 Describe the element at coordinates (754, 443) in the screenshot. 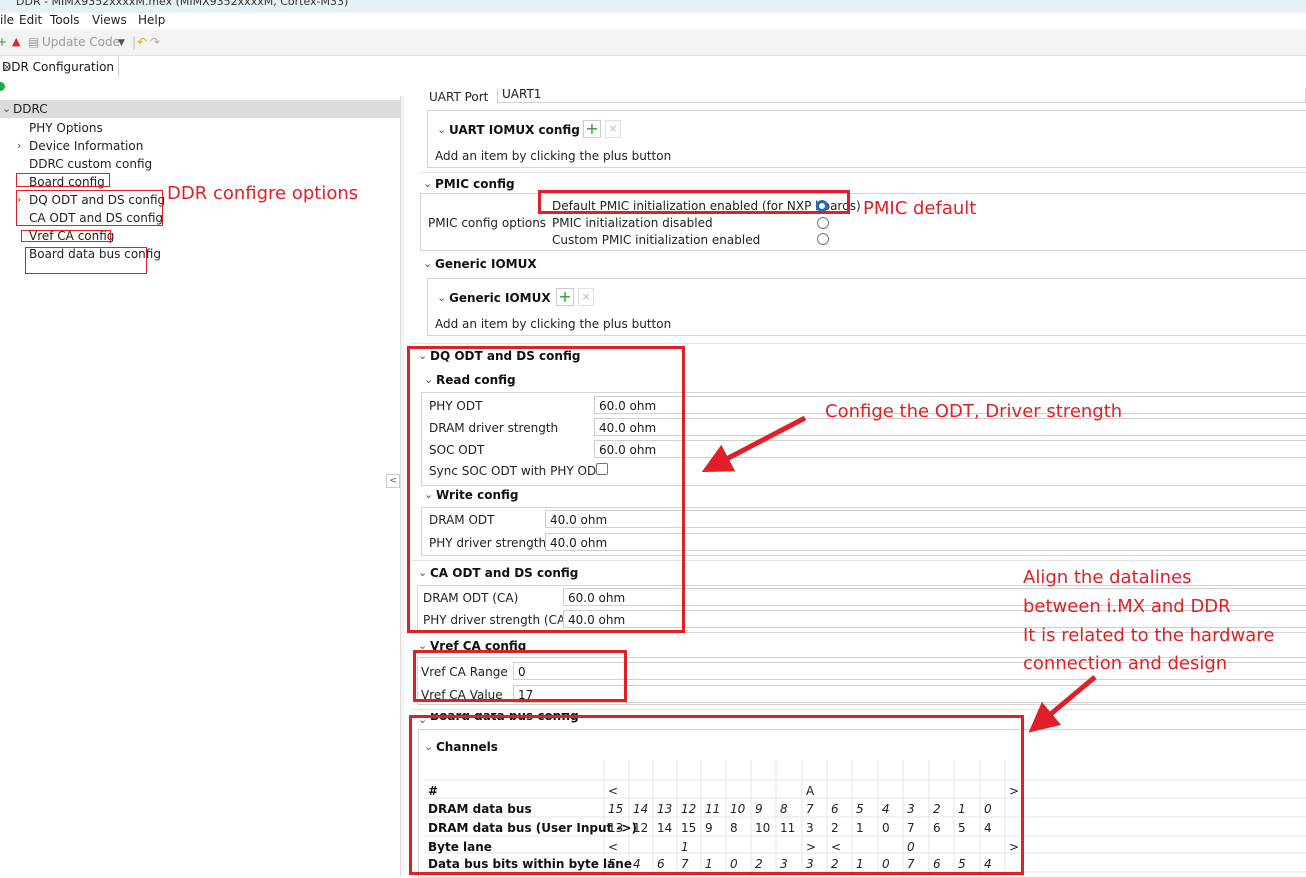

I see `arrow-odt` at that location.